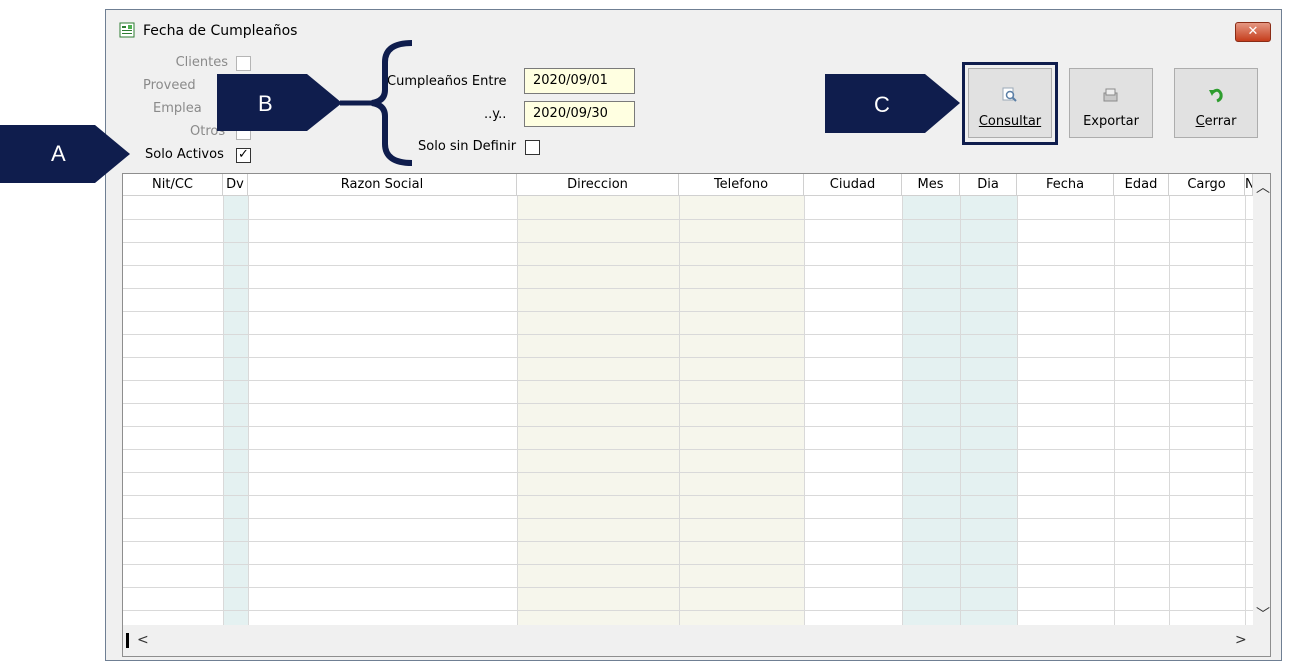  Describe the element at coordinates (143, 640) in the screenshot. I see `scroll-left-icon: <` at that location.